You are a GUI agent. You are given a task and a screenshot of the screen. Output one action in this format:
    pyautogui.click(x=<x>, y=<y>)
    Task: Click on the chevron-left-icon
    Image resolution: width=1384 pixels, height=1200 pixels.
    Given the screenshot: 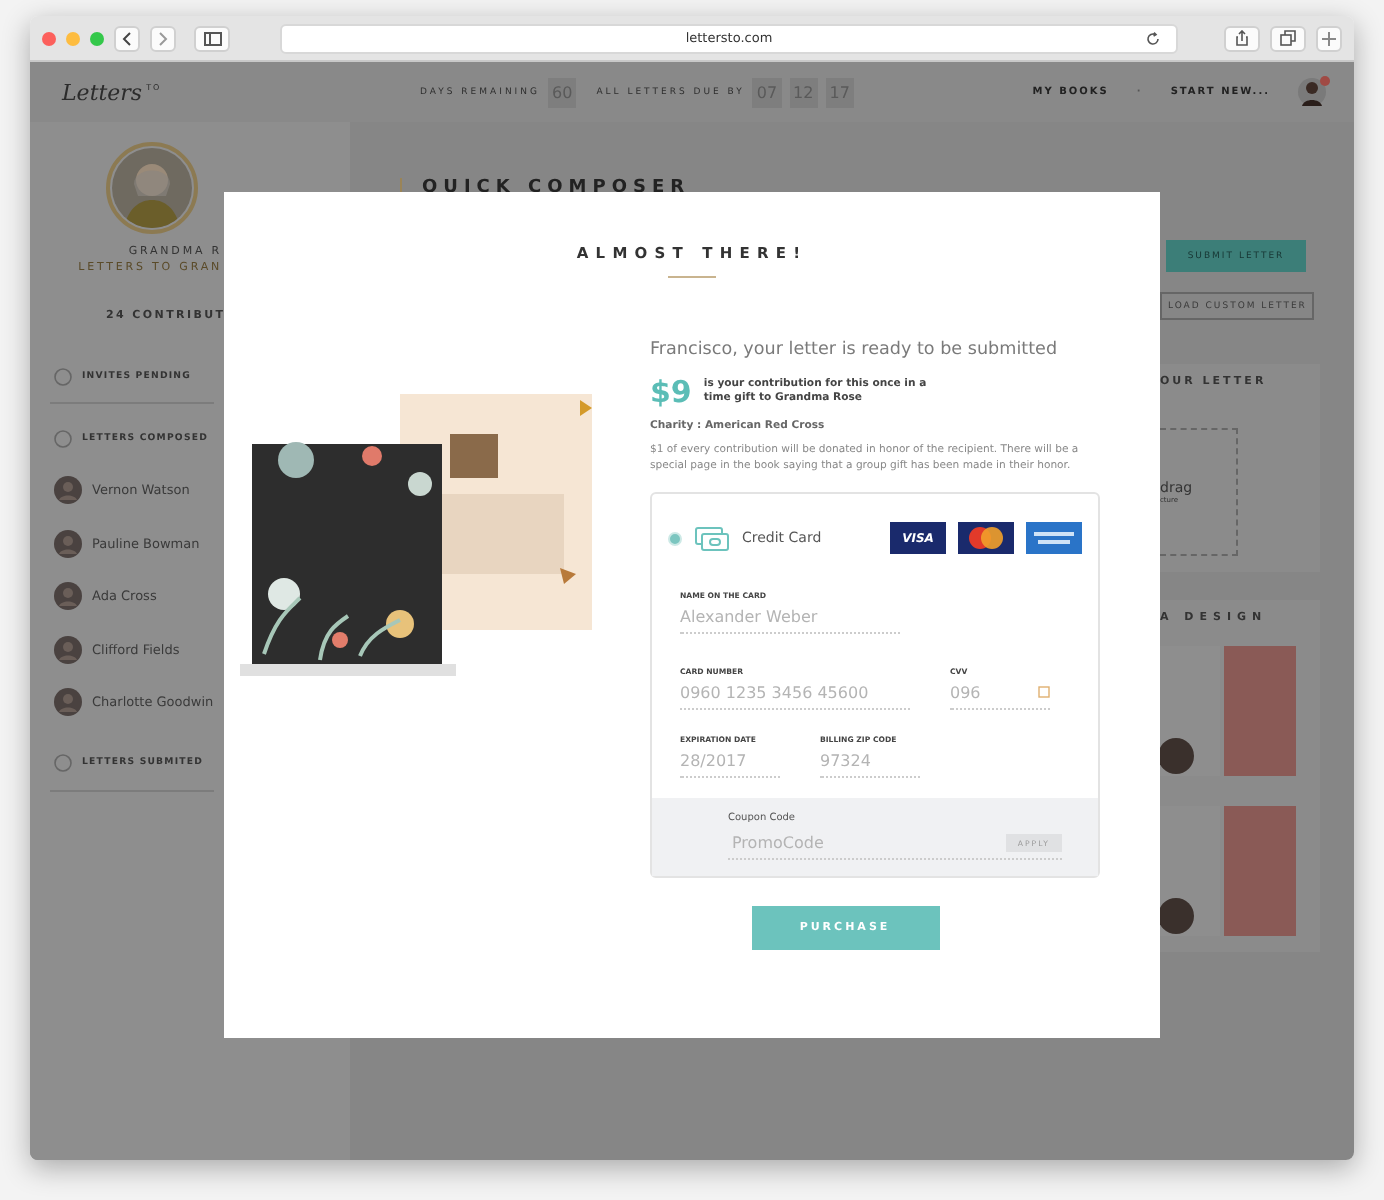 What is the action you would take?
    pyautogui.click(x=127, y=38)
    